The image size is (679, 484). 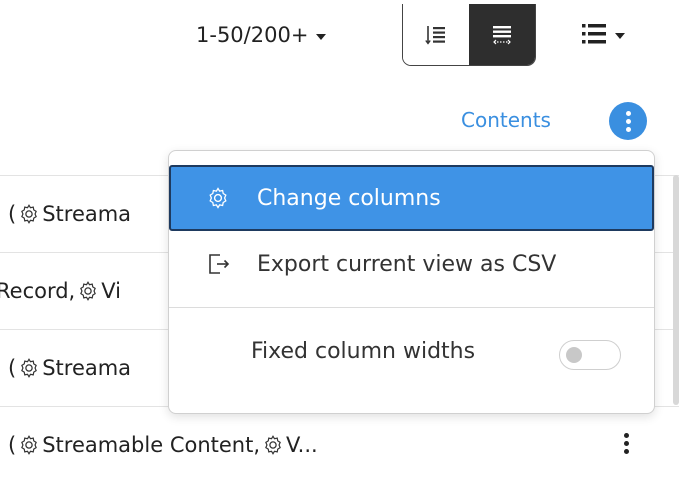 I want to click on toggle-label: Fixed column widths, so click(x=363, y=351).